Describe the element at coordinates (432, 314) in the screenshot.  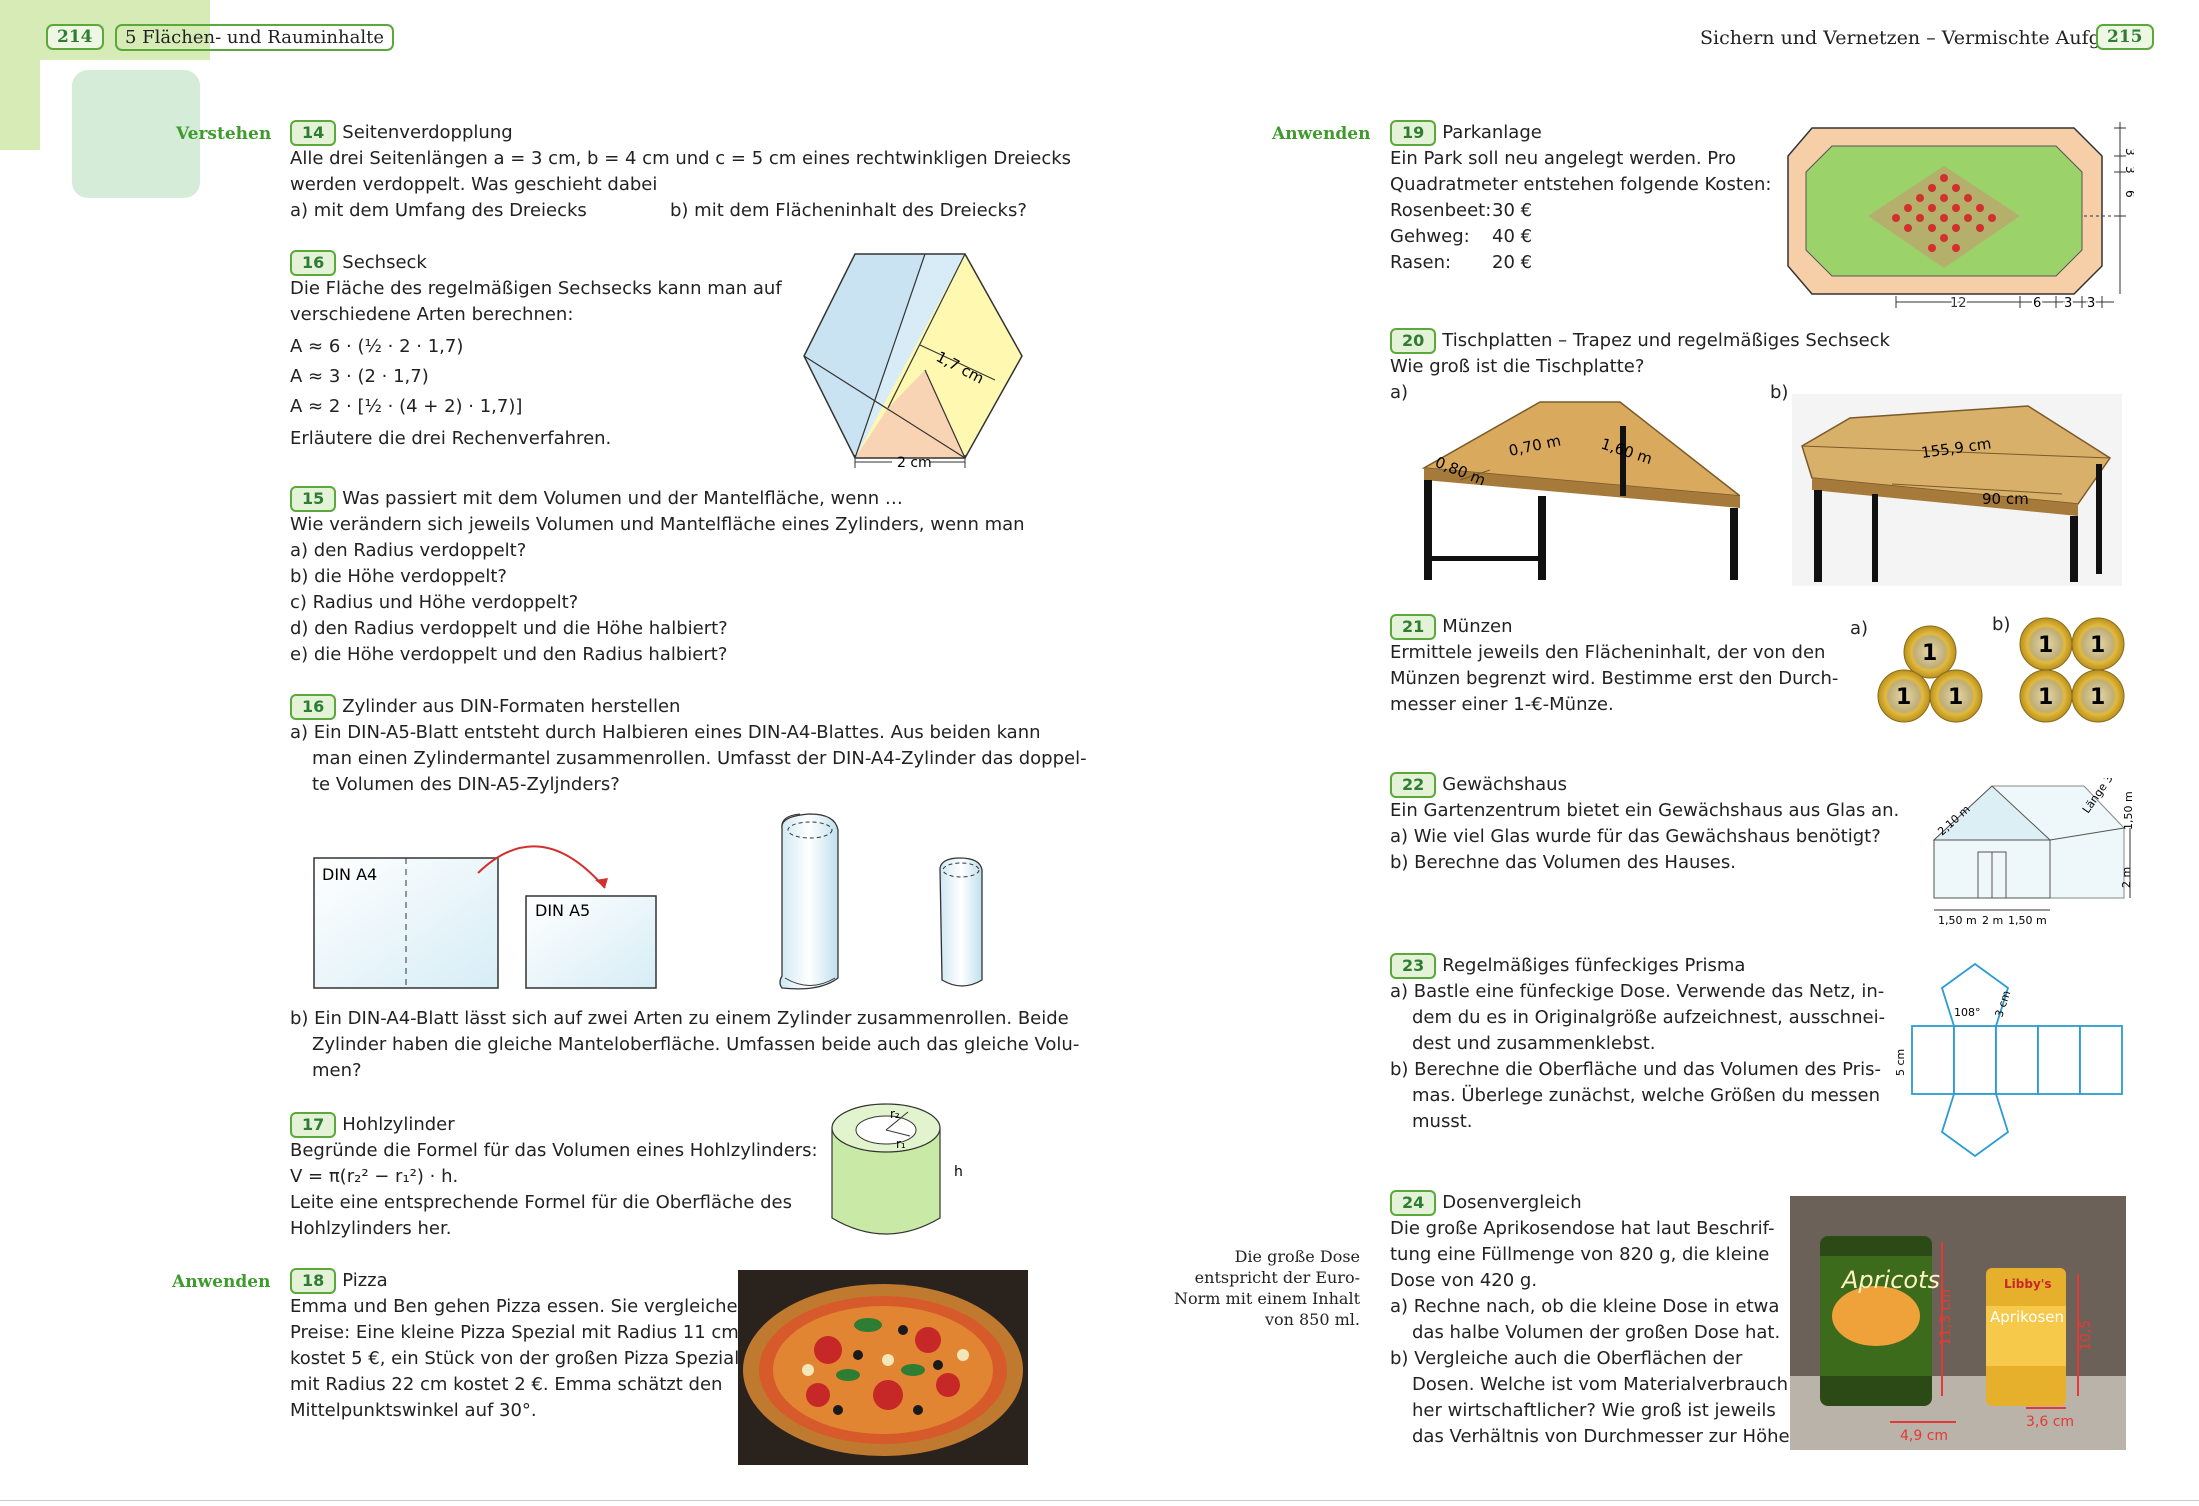
I see `text-line: verschiedene Arten berechnen:` at that location.